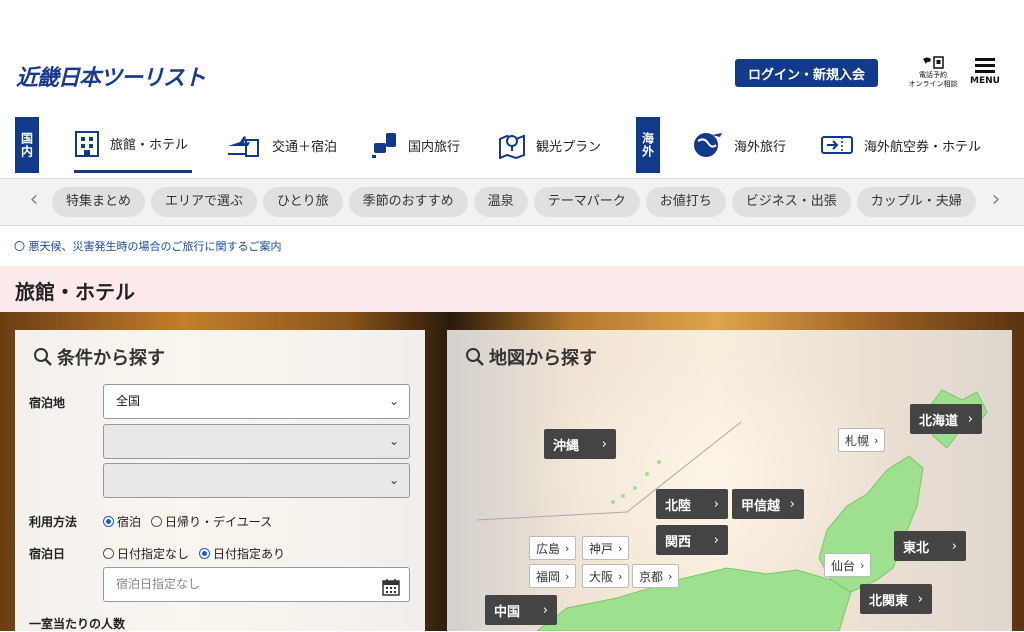 The height and width of the screenshot is (632, 1024). I want to click on tab-sightseeing-label: 観光プラン, so click(569, 147).